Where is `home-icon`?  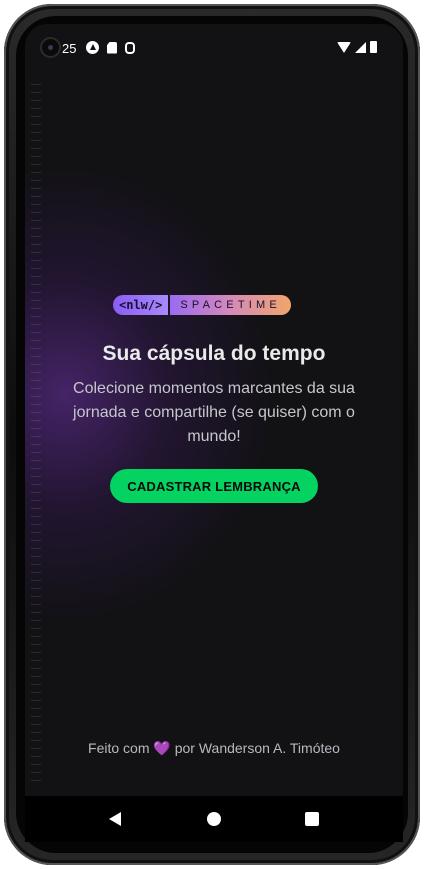
home-icon is located at coordinates (214, 819).